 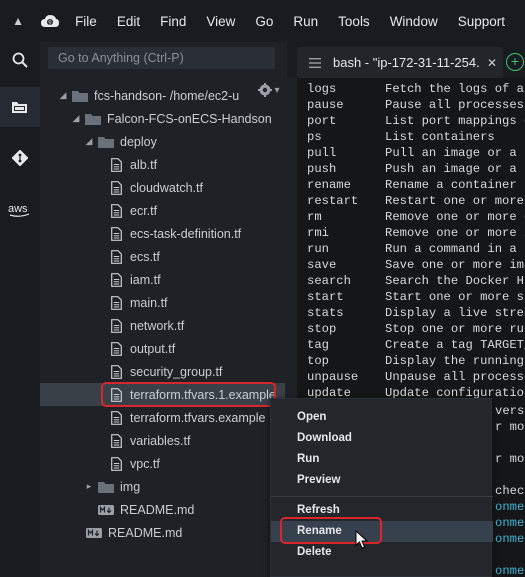 I want to click on terminal-description: Fetch the logs of a co, so click(x=454, y=89).